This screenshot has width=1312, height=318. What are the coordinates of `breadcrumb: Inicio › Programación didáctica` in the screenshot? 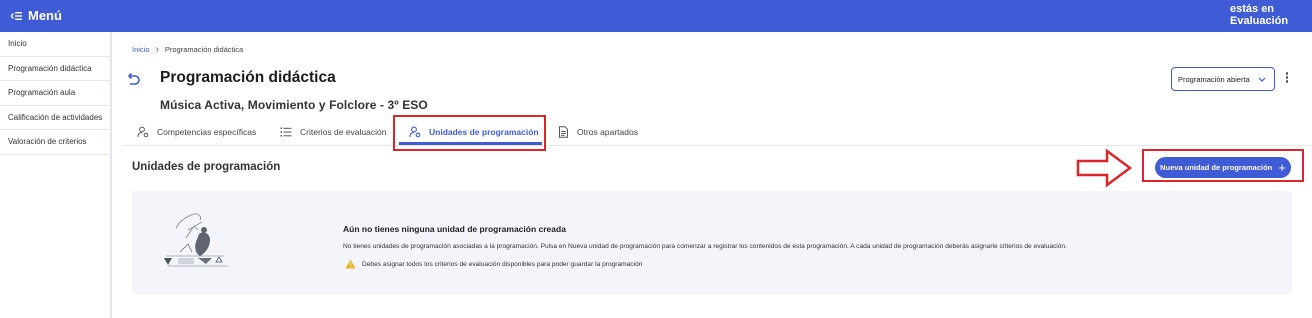 It's located at (188, 49).